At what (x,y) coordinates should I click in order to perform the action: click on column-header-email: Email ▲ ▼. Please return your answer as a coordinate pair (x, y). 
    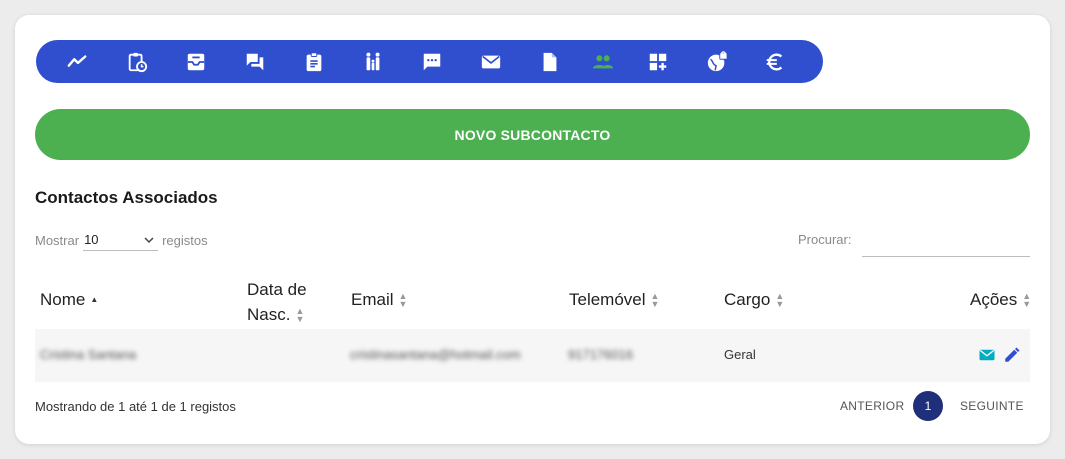
    Looking at the image, I should click on (379, 300).